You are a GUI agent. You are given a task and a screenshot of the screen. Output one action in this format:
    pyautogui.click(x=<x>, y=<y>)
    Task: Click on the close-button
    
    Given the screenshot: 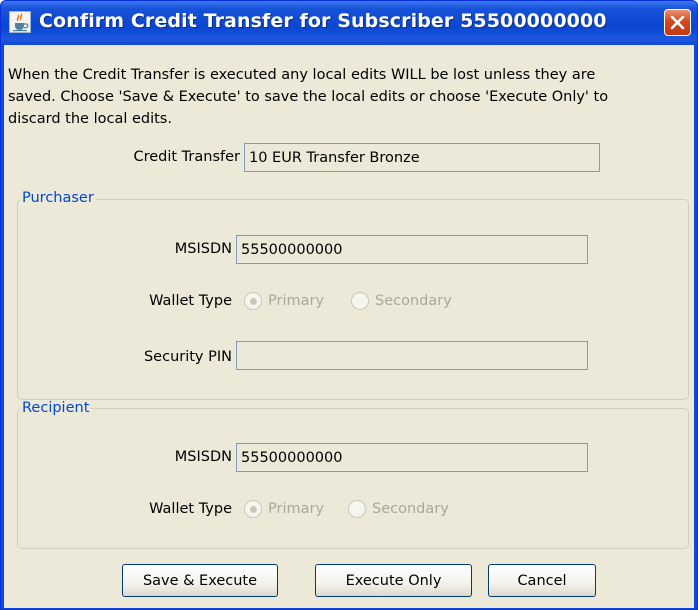 What is the action you would take?
    pyautogui.click(x=677, y=22)
    